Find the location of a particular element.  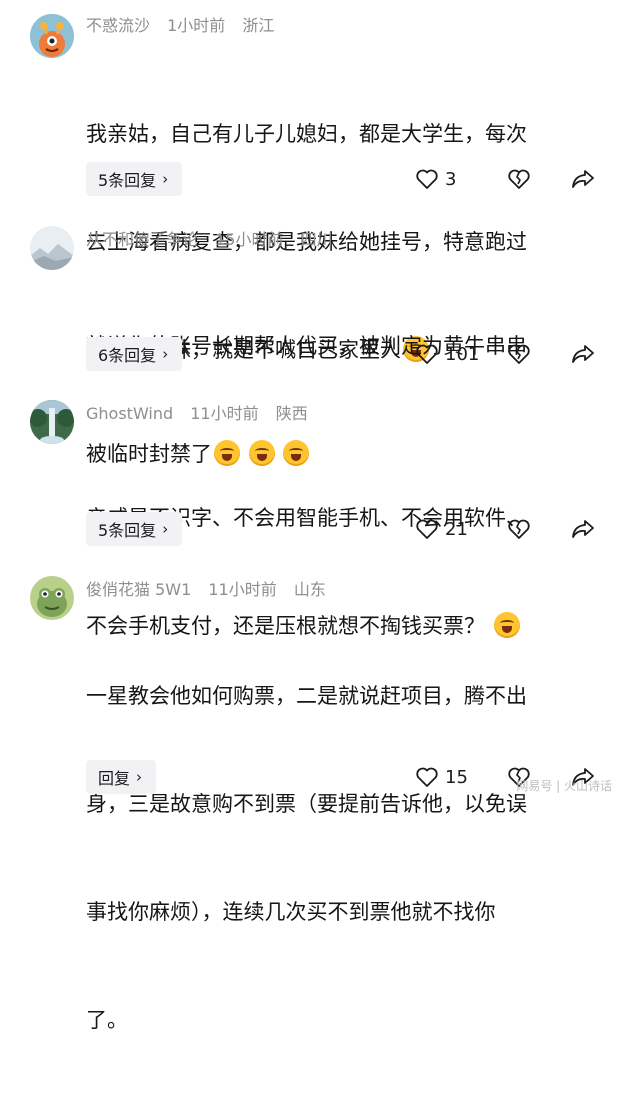

like-button: 3 is located at coordinates (435, 179).